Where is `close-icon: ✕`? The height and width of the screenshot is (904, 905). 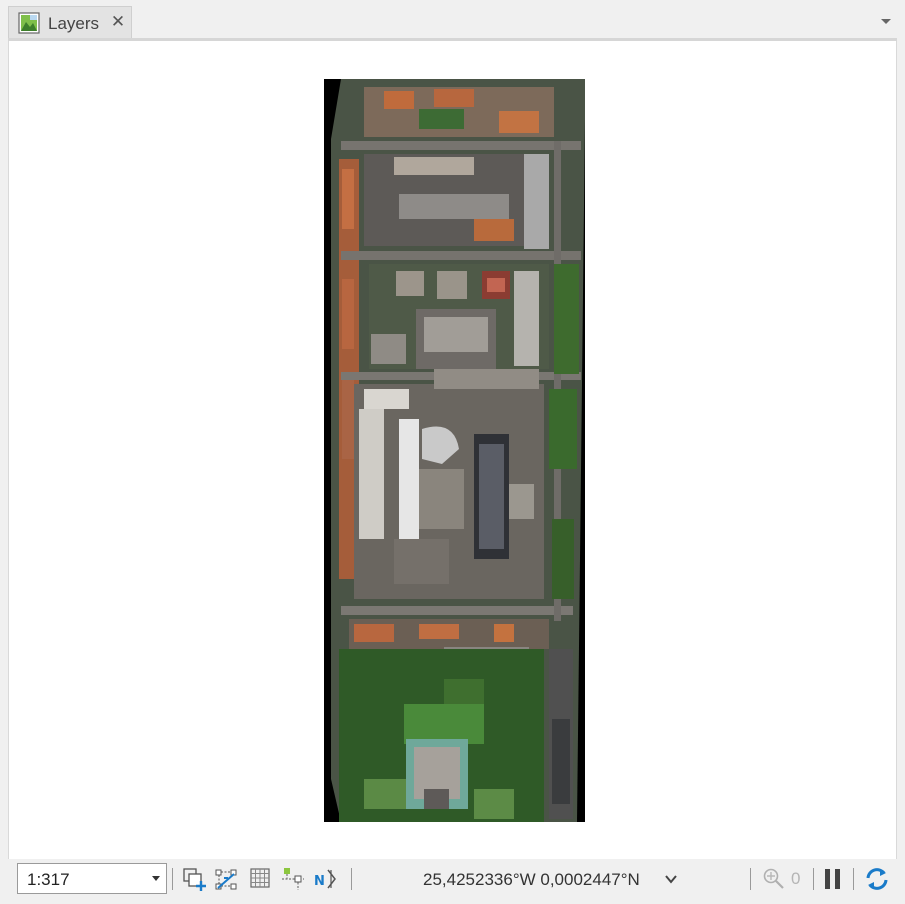
close-icon: ✕ is located at coordinates (118, 22).